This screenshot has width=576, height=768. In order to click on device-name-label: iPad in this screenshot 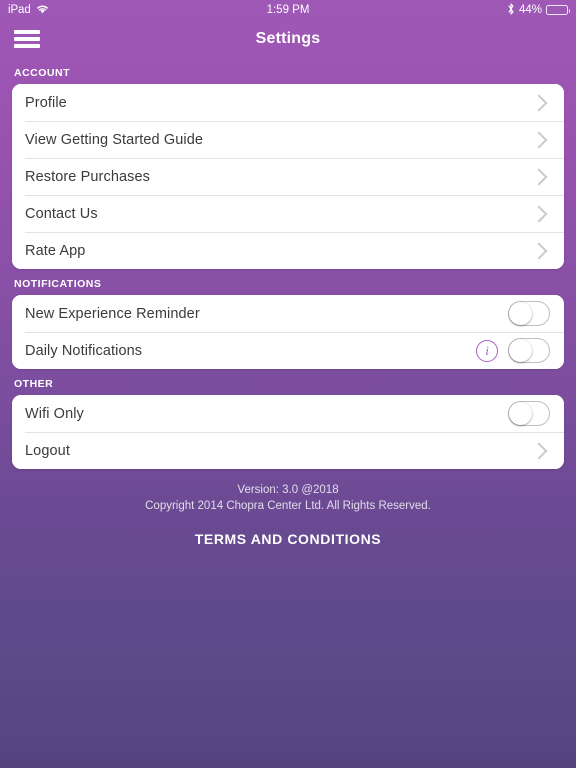, I will do `click(19, 10)`.